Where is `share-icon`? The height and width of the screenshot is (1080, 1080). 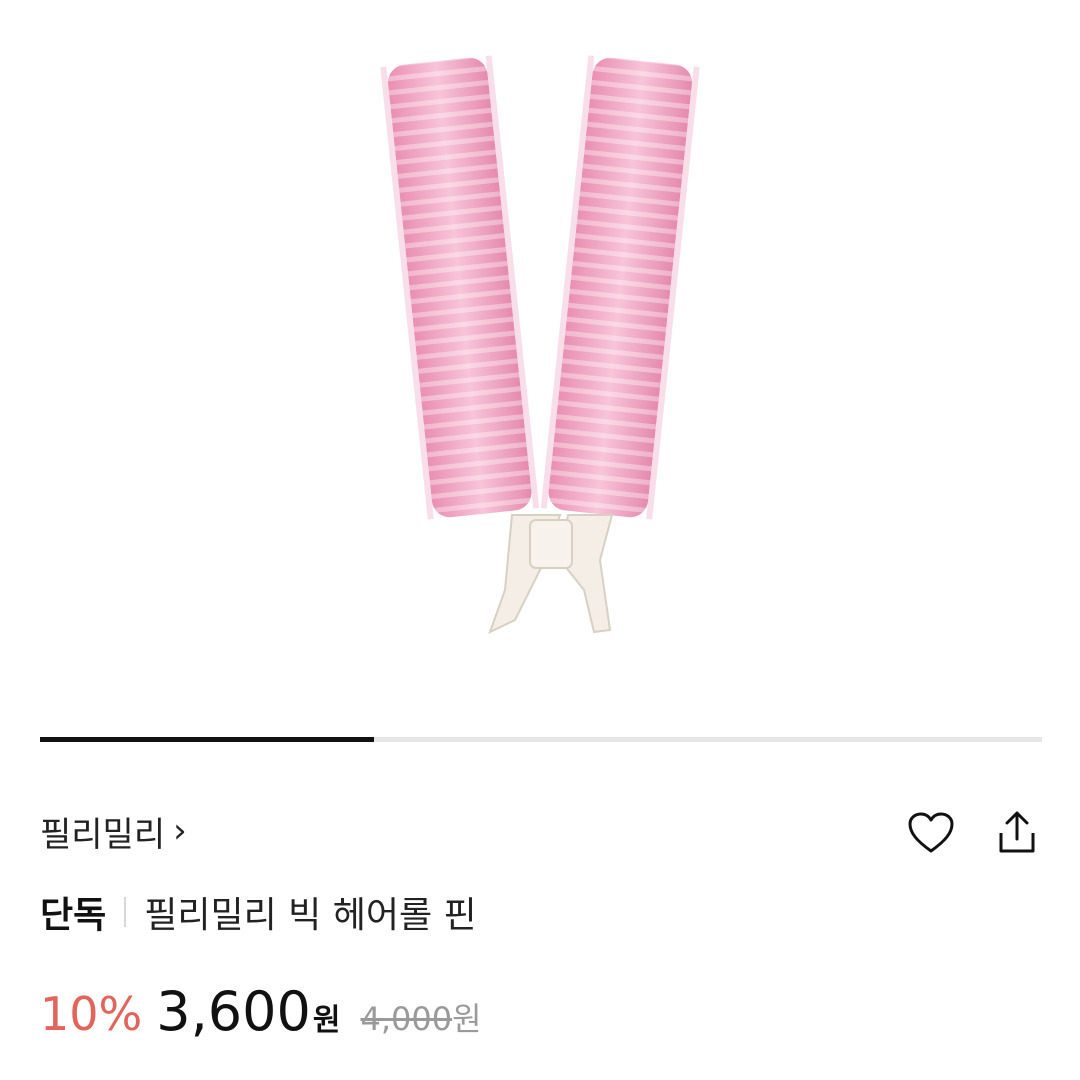 share-icon is located at coordinates (1017, 832).